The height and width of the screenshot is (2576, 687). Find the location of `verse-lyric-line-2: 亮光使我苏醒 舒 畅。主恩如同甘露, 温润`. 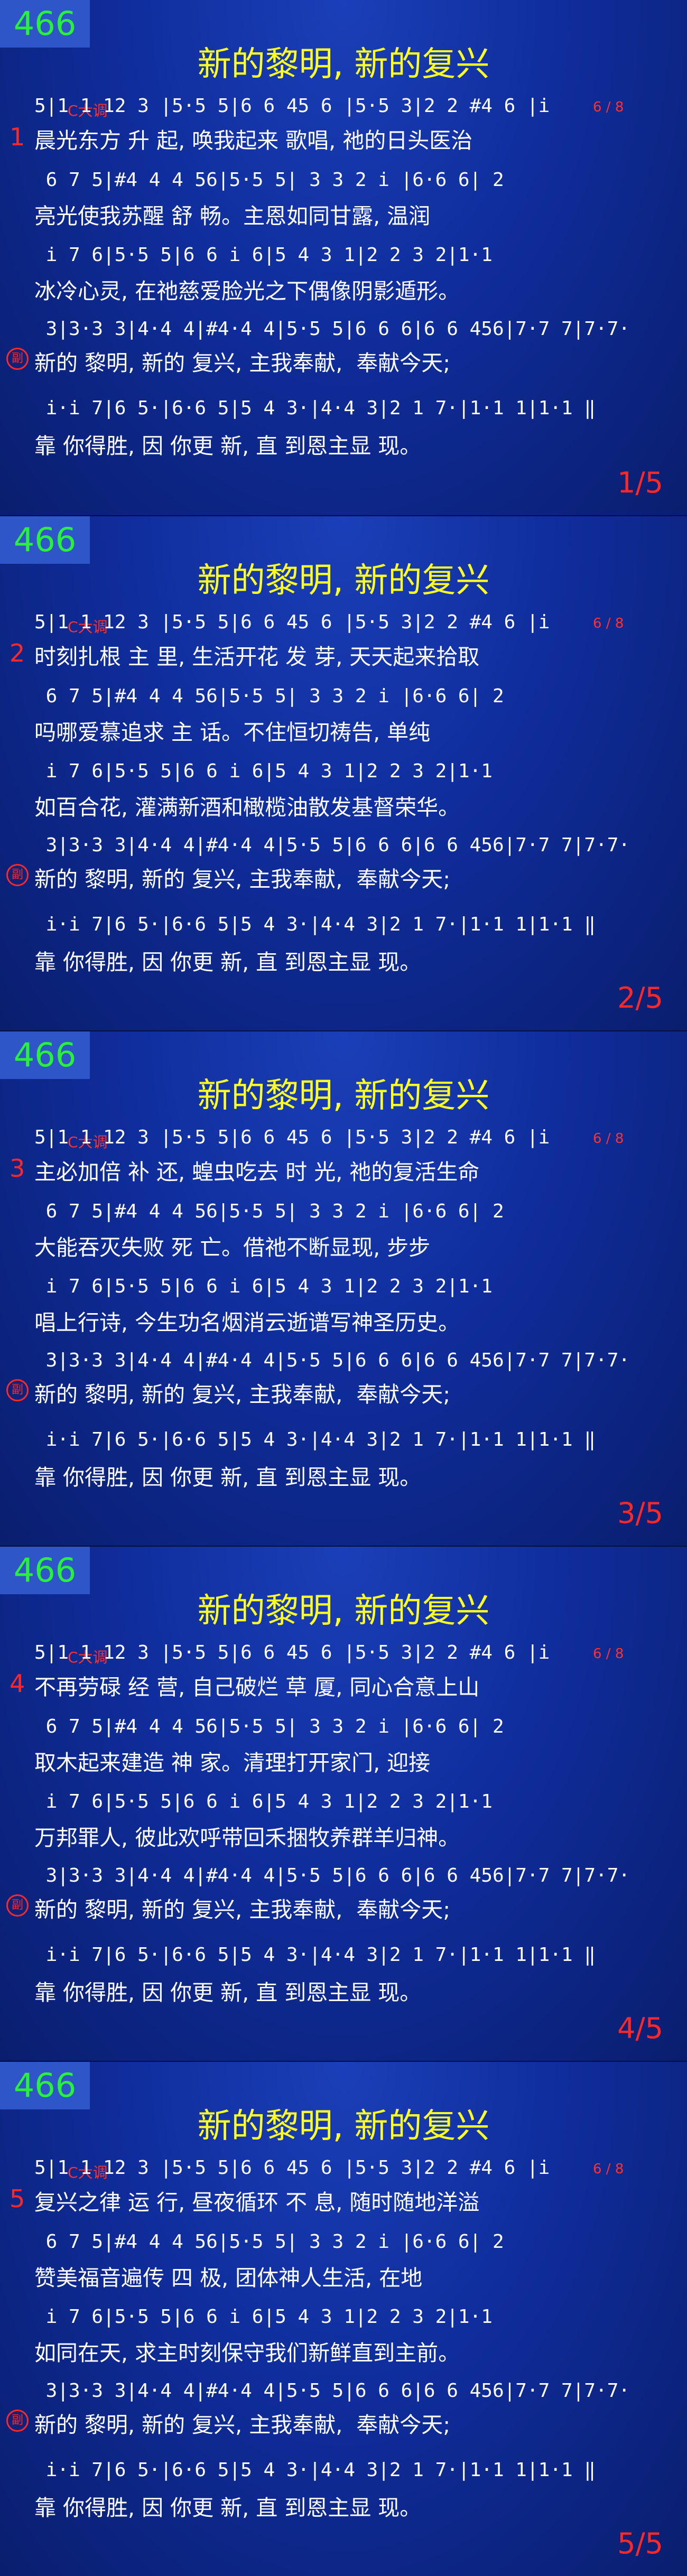

verse-lyric-line-2: 亮光使我苏醒 舒 畅。主恩如同甘露, 温润 is located at coordinates (232, 216).